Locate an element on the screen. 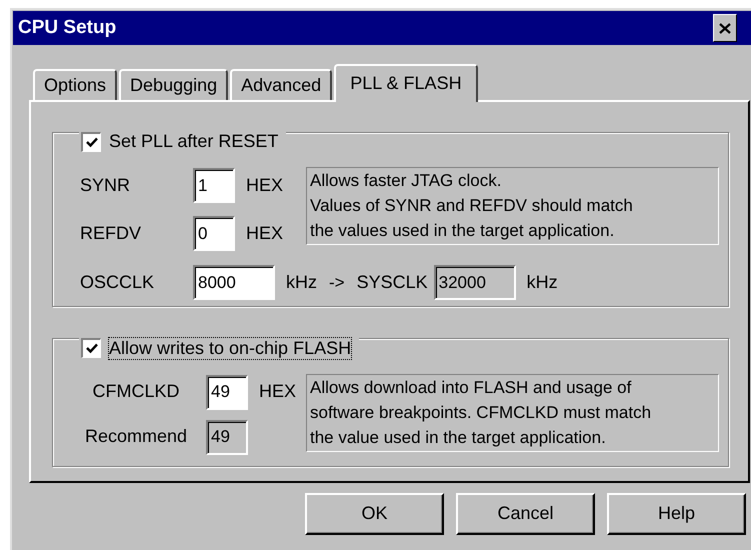 This screenshot has width=751, height=550. field-label: REFDV is located at coordinates (111, 234).